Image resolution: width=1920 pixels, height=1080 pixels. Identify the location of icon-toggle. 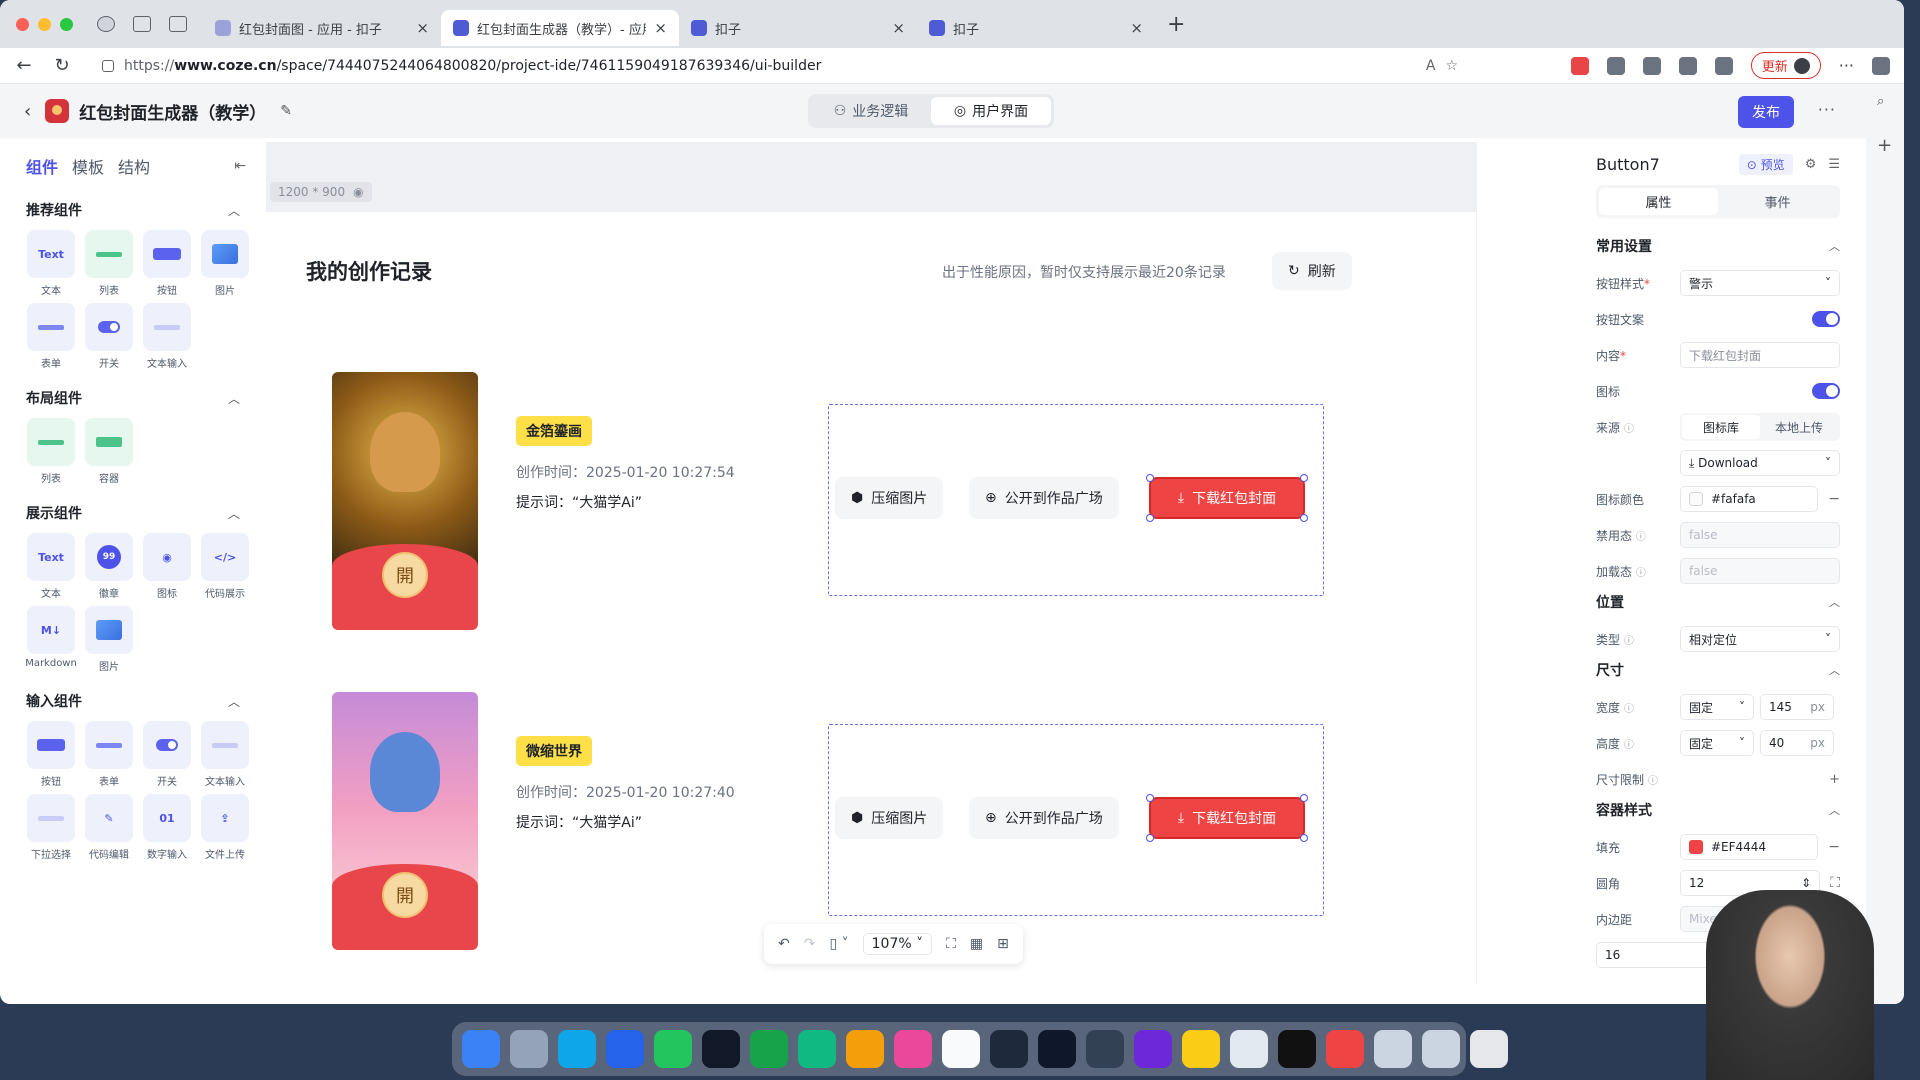
(1826, 391).